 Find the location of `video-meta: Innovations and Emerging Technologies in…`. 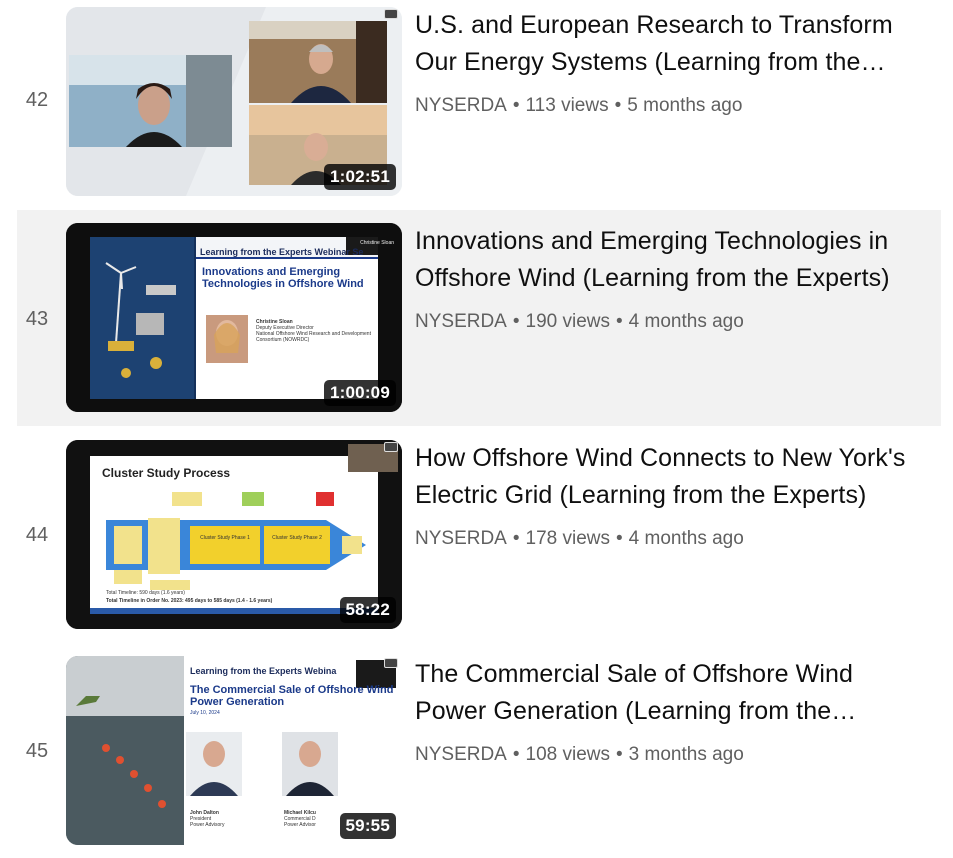

video-meta: Innovations and Emerging Technologies in… is located at coordinates (678, 278).